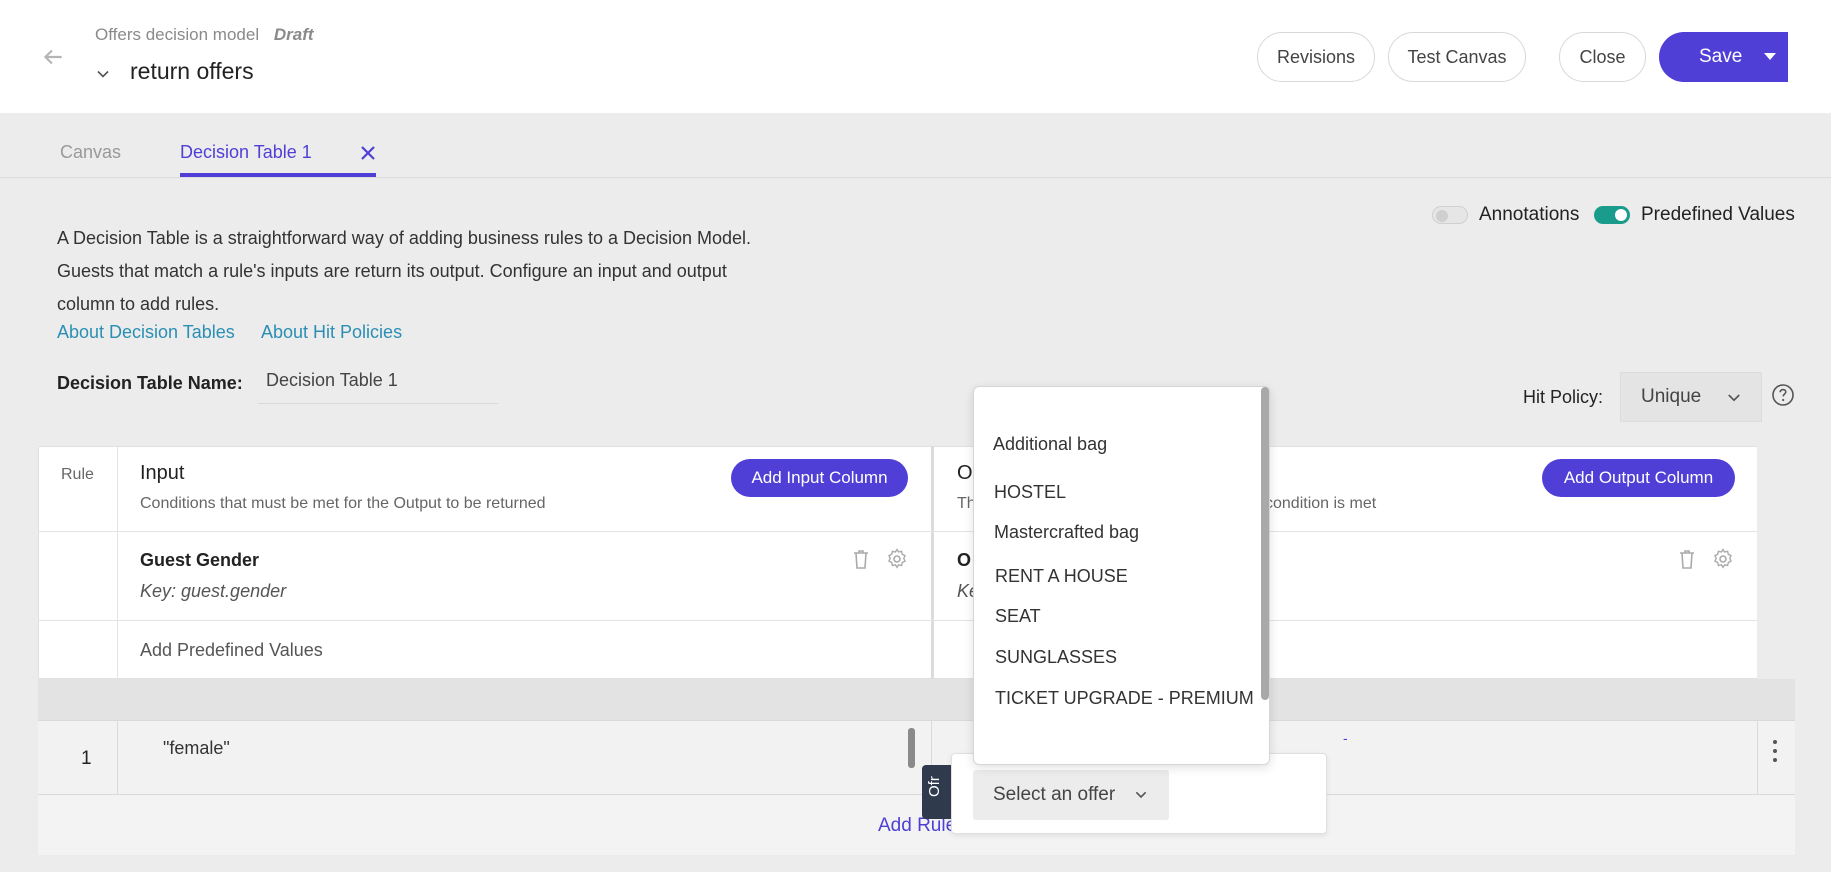 This screenshot has height=872, width=1831. What do you see at coordinates (1124, 698) in the screenshot?
I see `offer-option: TICKET UPGRADE - PREMIUM` at bounding box center [1124, 698].